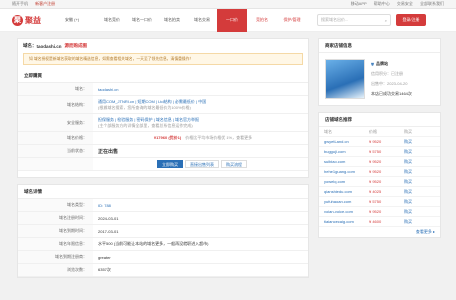 Image resolution: width=456 pixels, height=300 pixels. Describe the element at coordinates (153, 243) in the screenshot. I see `info-value: 水平500 (当前可能让本站的域名更多，一般再没就职进入超市)` at that location.